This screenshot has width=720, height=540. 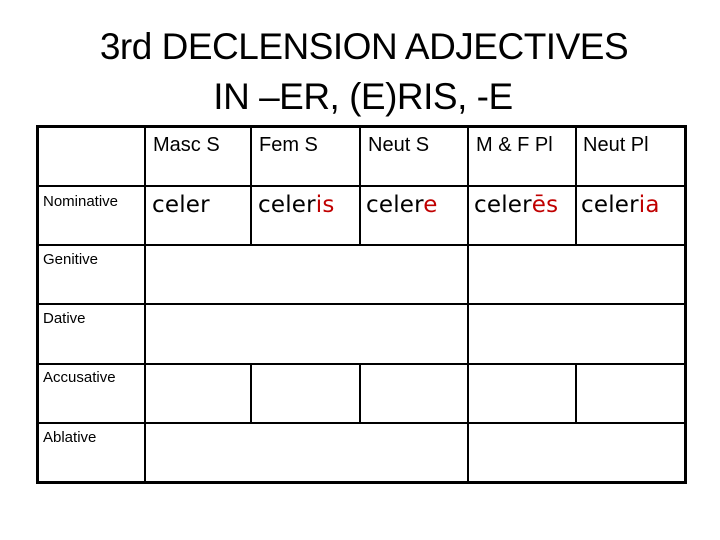 I want to click on form-ending: ia, so click(x=649, y=205).